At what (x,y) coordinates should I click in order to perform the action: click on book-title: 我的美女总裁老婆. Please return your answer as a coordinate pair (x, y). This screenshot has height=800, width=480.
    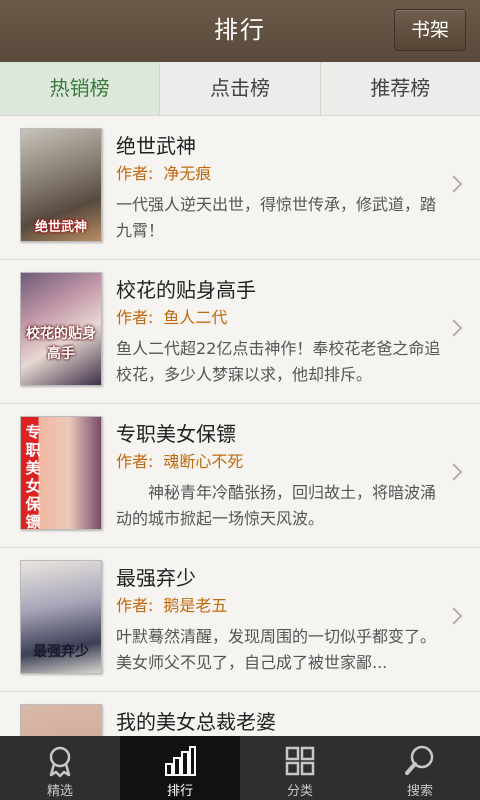
    Looking at the image, I should click on (196, 722).